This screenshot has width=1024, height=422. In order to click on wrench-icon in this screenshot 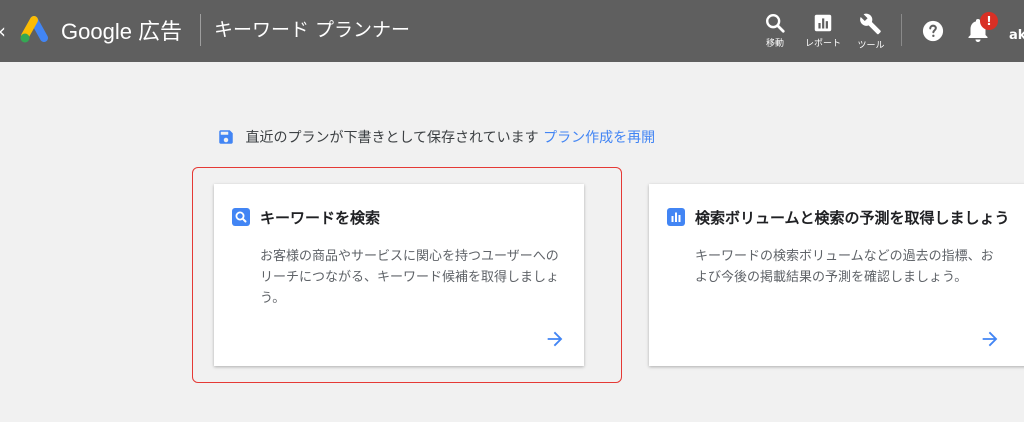, I will do `click(870, 24)`.